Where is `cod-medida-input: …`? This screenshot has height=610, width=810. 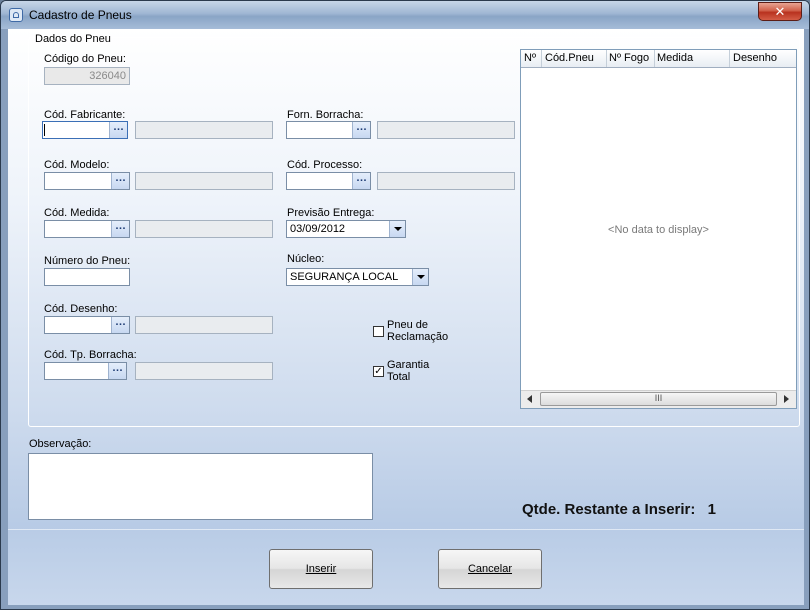
cod-medida-input: … is located at coordinates (87, 229).